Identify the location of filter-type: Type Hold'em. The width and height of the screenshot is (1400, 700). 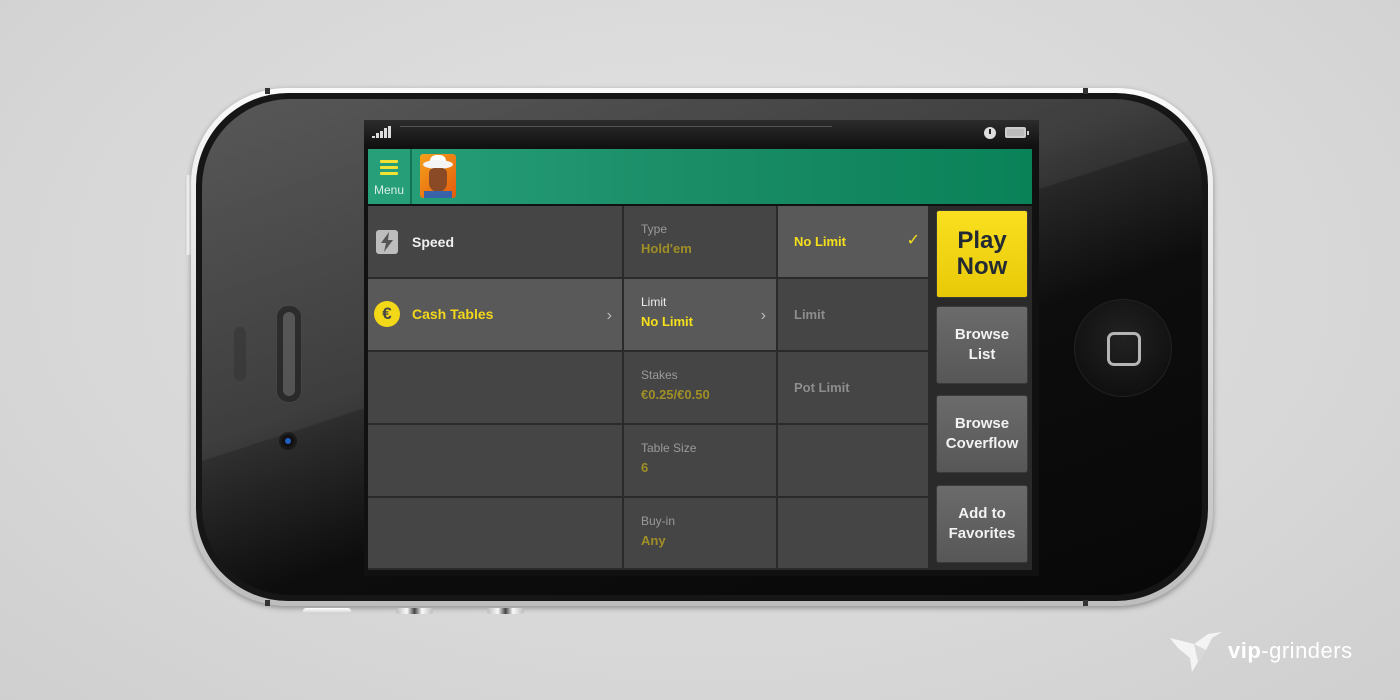
(701, 242).